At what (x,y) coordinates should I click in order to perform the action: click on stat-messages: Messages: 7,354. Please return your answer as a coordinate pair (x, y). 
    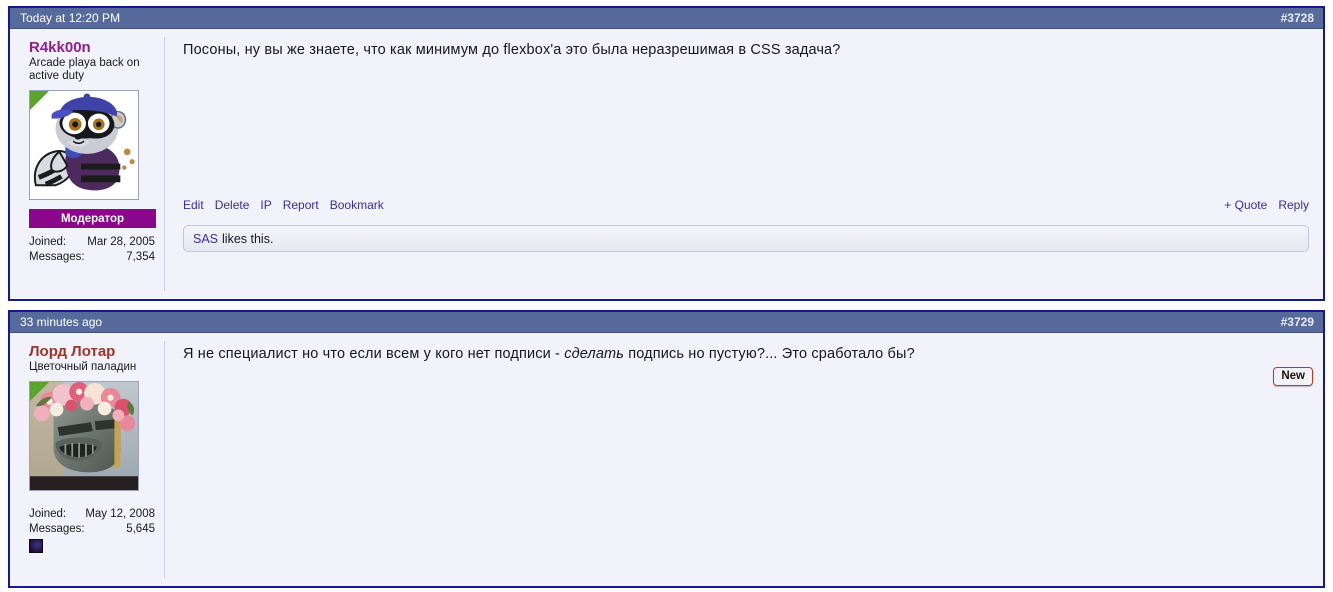
    Looking at the image, I should click on (92, 257).